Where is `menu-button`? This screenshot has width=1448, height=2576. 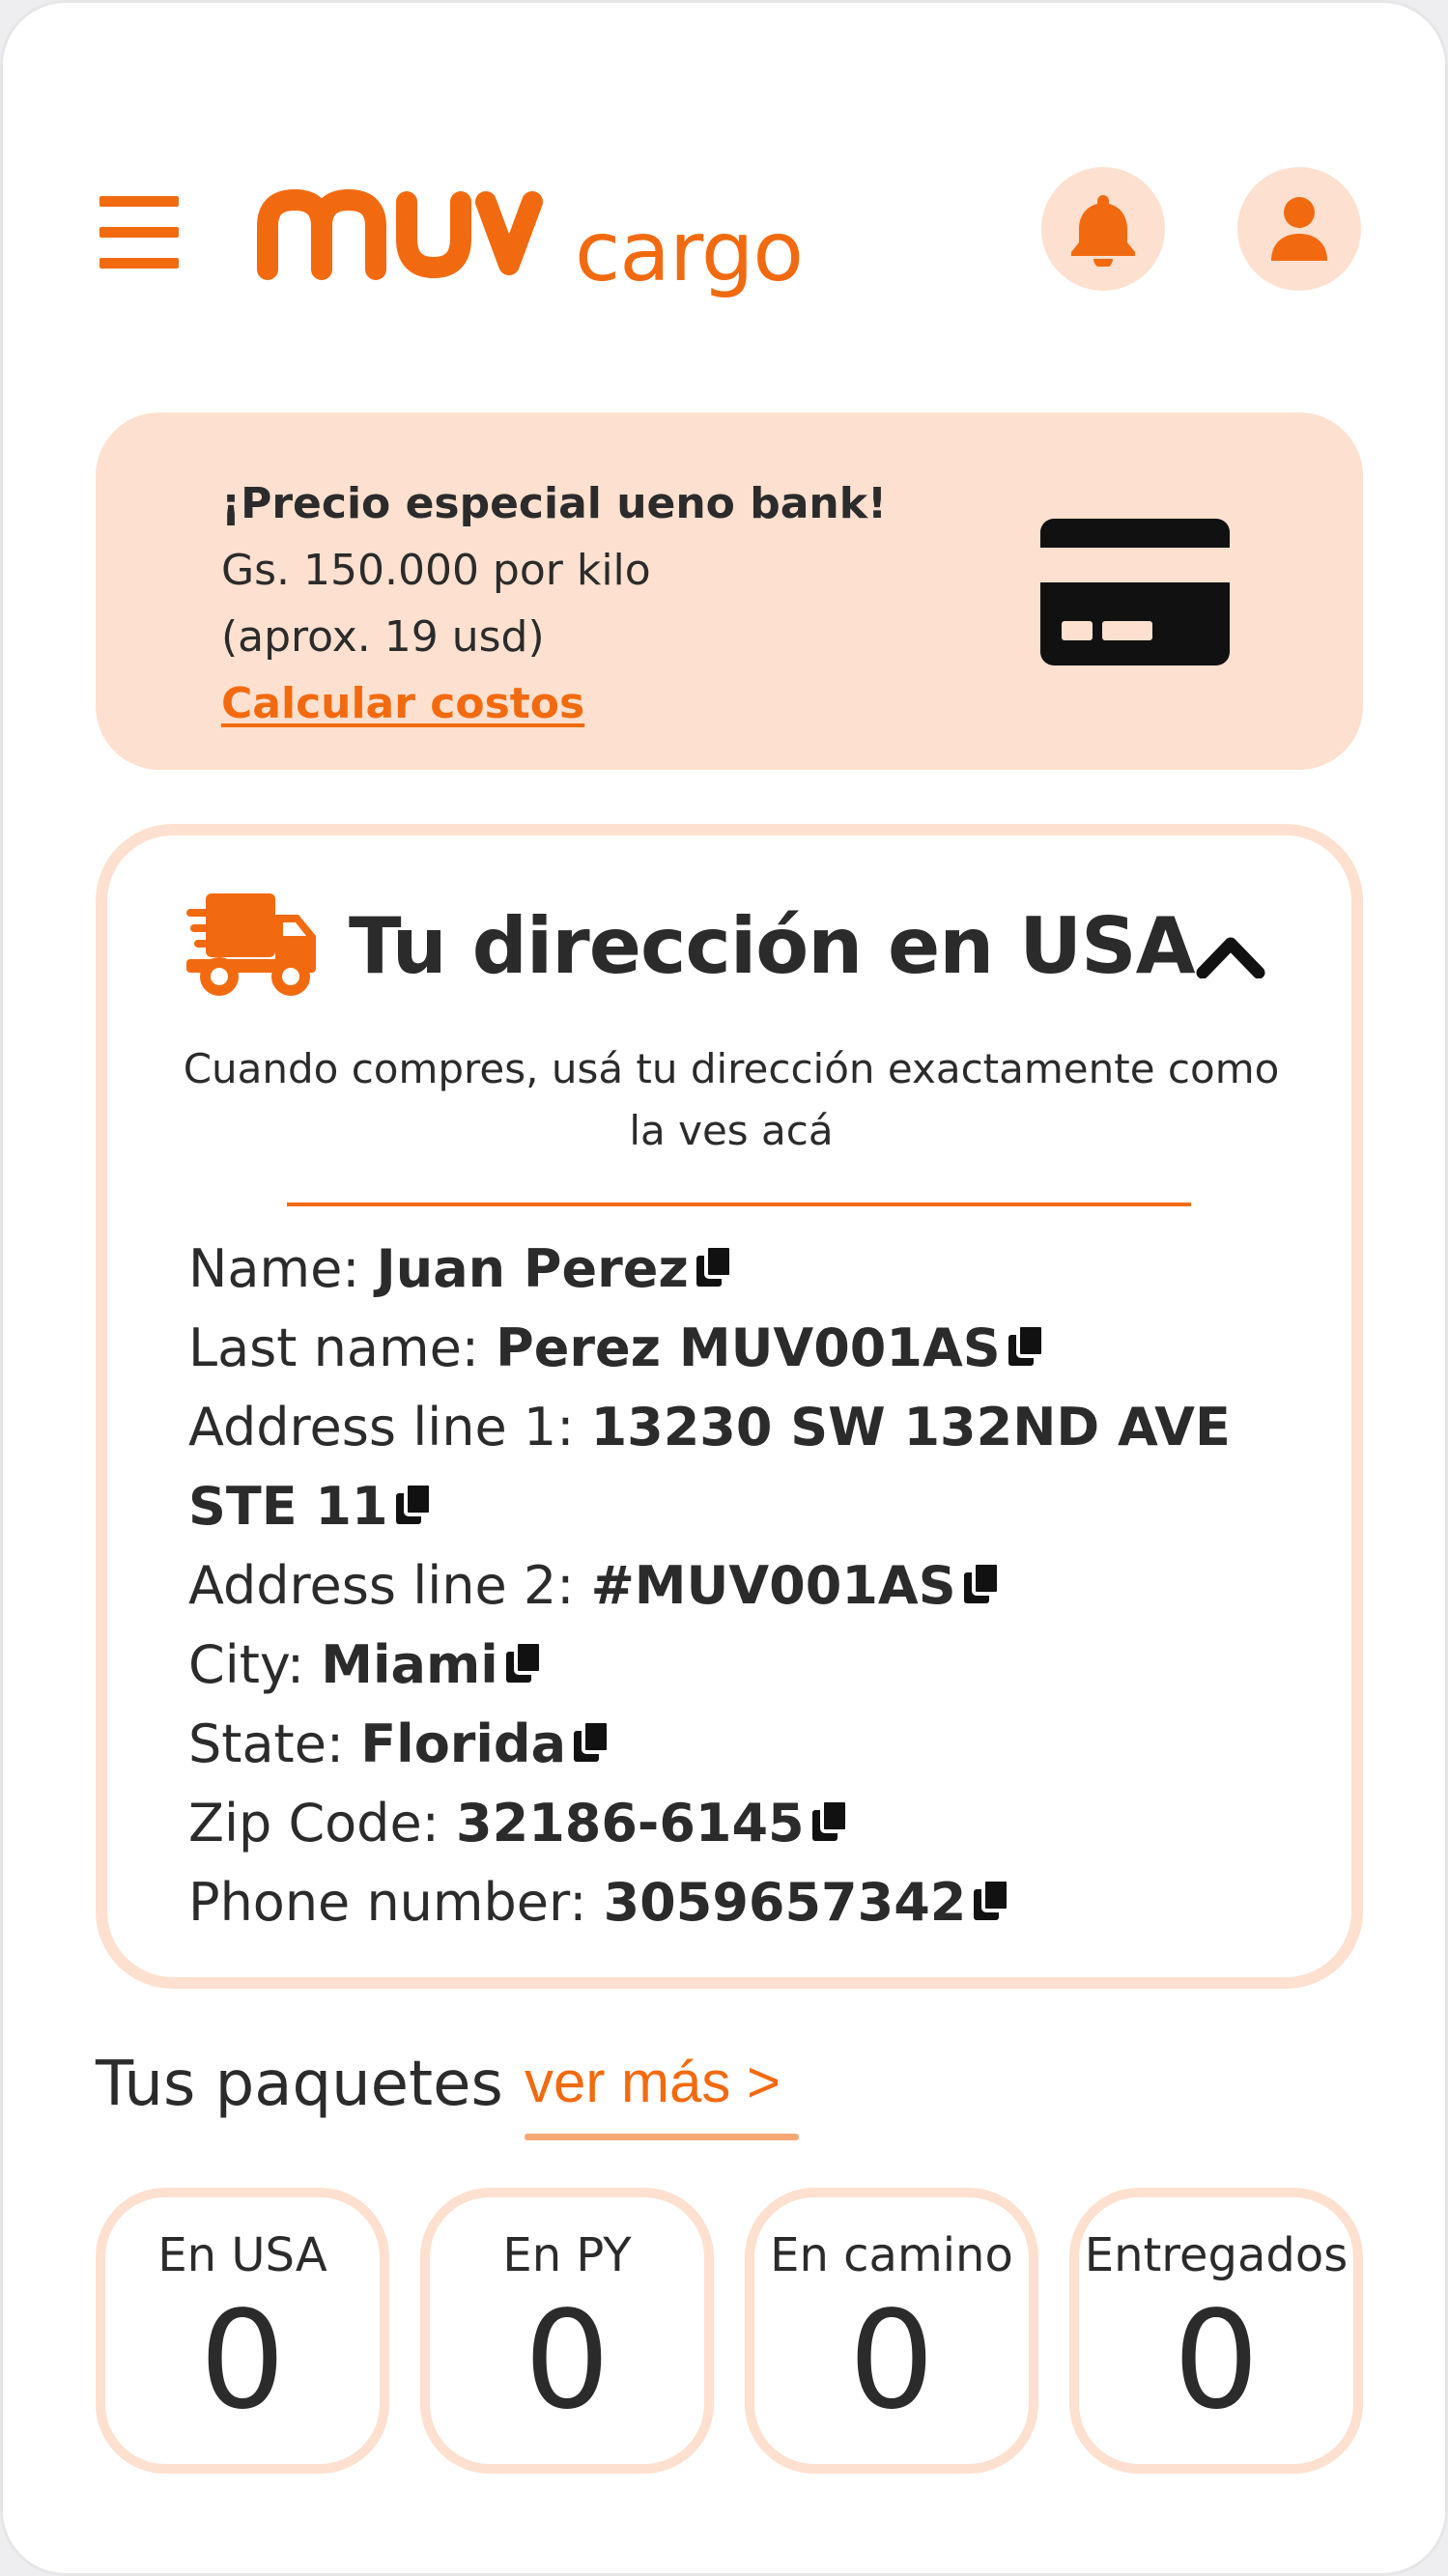 menu-button is located at coordinates (140, 232).